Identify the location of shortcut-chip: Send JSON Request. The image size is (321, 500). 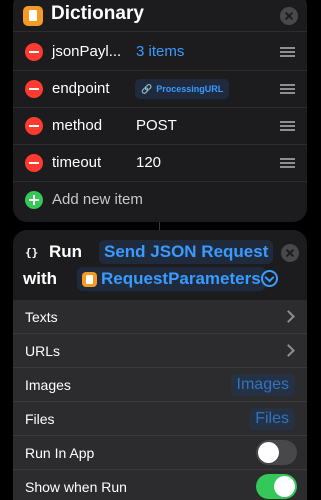
(186, 252).